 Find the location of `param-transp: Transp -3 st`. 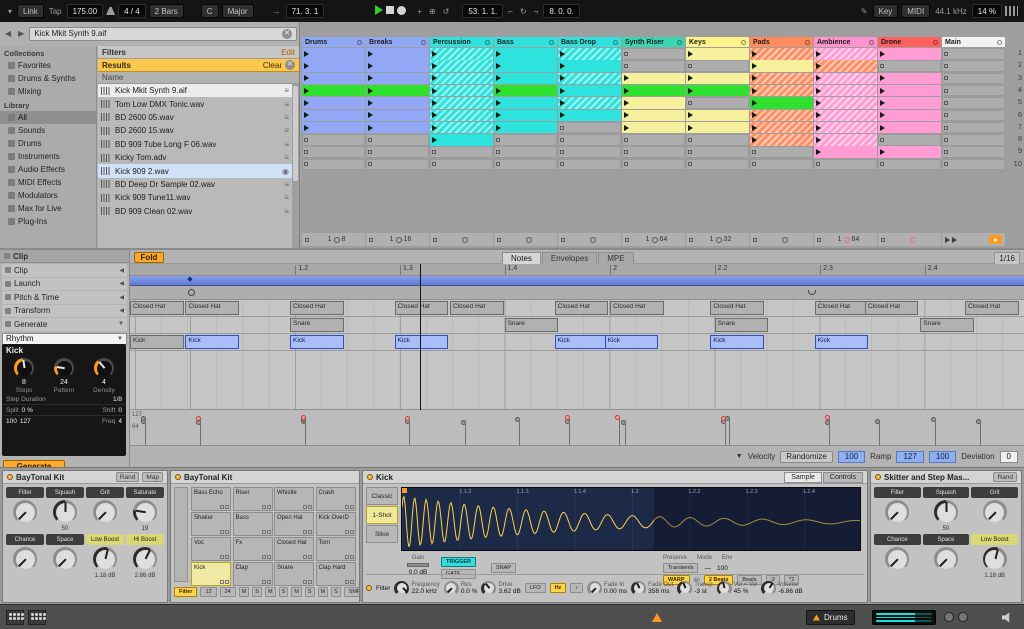

param-transp: Transp -3 st is located at coordinates (695, 588).